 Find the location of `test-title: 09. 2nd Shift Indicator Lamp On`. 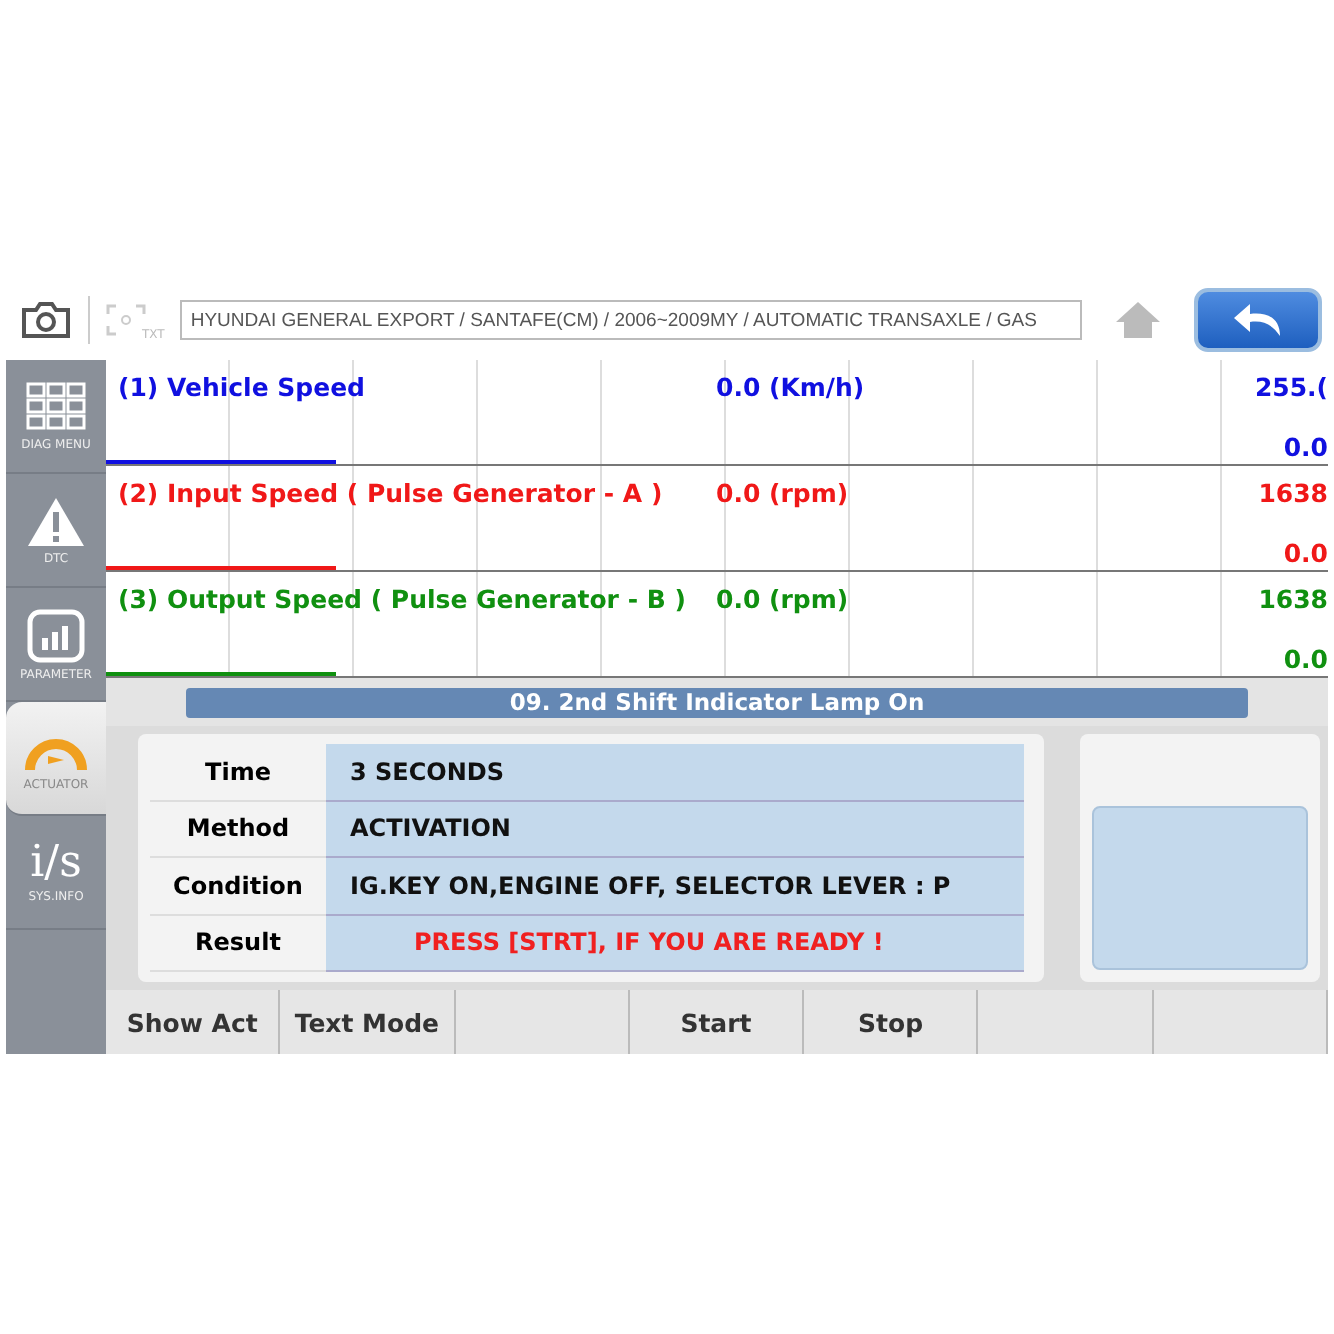

test-title: 09. 2nd Shift Indicator Lamp On is located at coordinates (717, 702).